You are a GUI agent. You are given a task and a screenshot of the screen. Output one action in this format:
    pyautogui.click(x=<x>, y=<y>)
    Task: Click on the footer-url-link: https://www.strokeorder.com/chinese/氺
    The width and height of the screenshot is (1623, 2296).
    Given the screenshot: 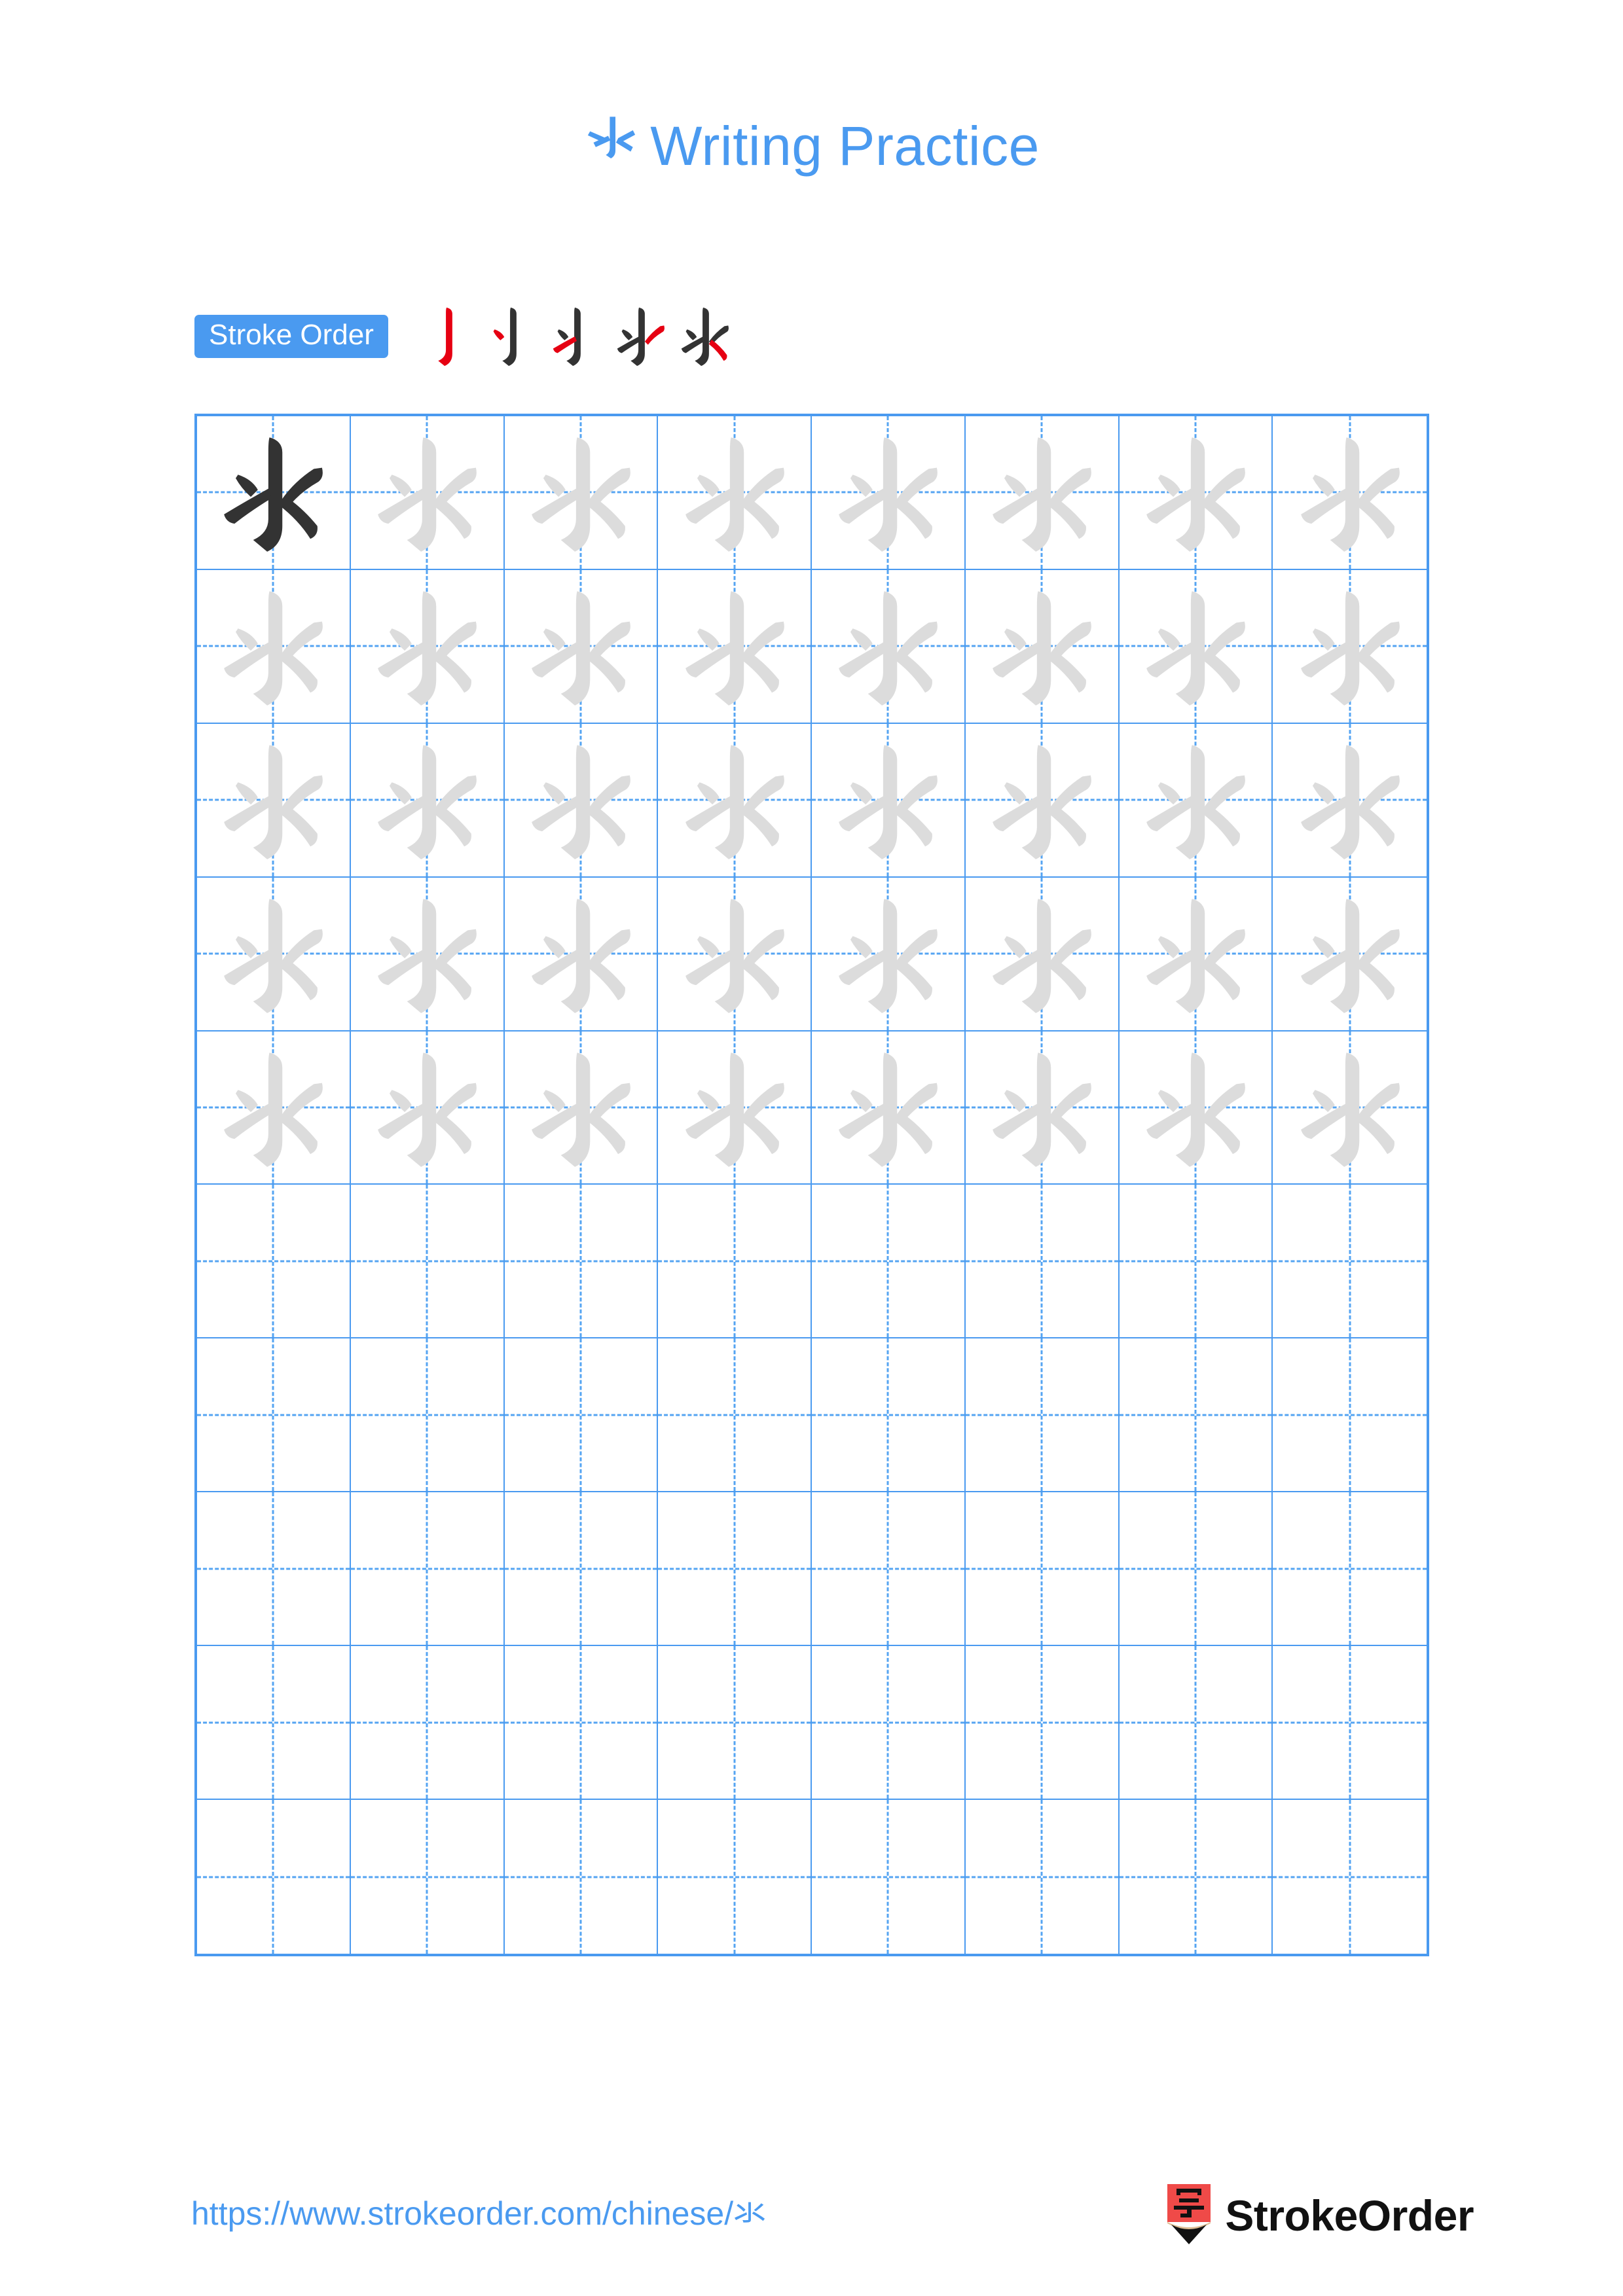 What is the action you would take?
    pyautogui.click(x=478, y=2210)
    